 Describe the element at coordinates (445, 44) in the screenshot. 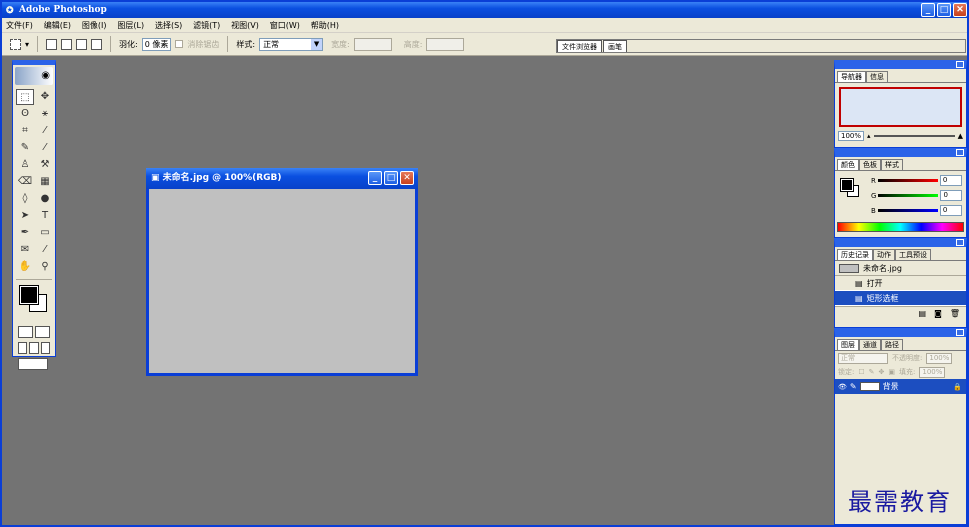

I see `height-input` at that location.